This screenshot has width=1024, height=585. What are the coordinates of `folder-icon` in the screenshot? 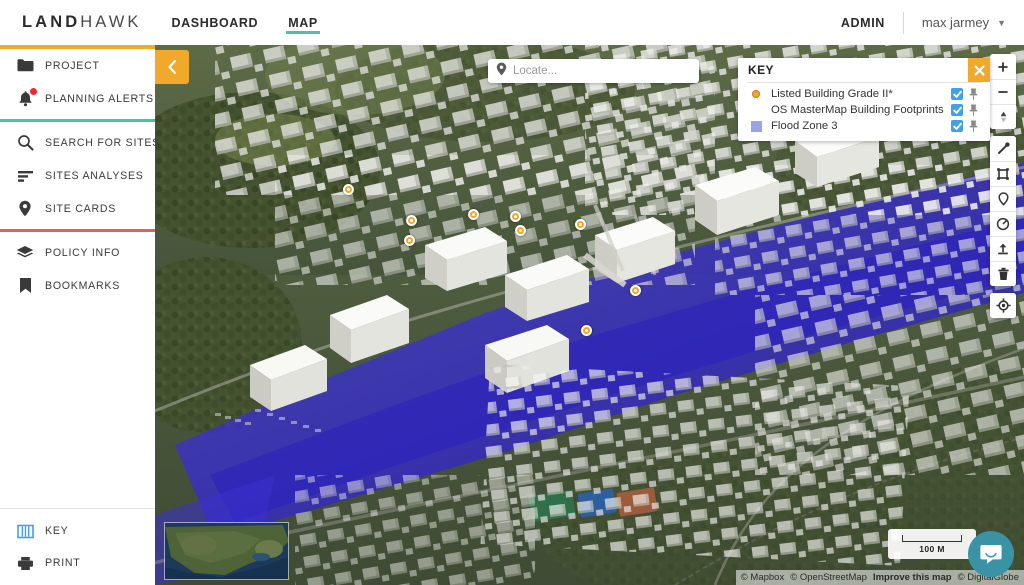 It's located at (25, 66).